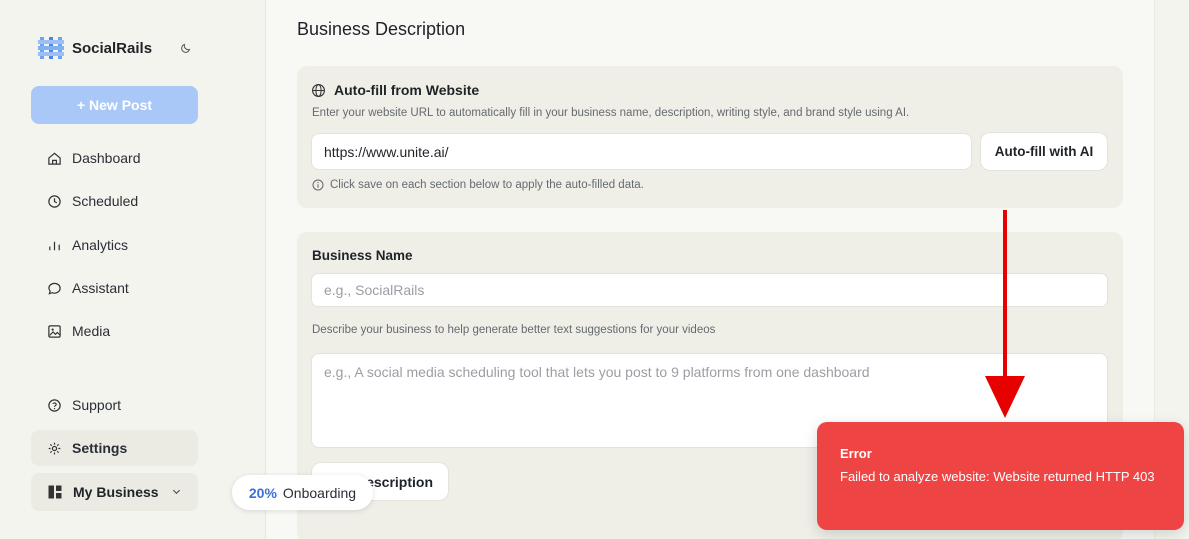  I want to click on sidebar-item-label: Support, so click(97, 405).